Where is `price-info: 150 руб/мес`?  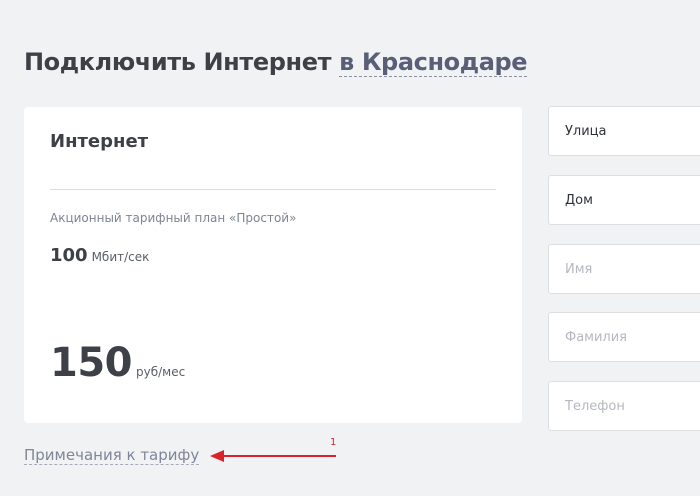 price-info: 150 руб/мес is located at coordinates (117, 363).